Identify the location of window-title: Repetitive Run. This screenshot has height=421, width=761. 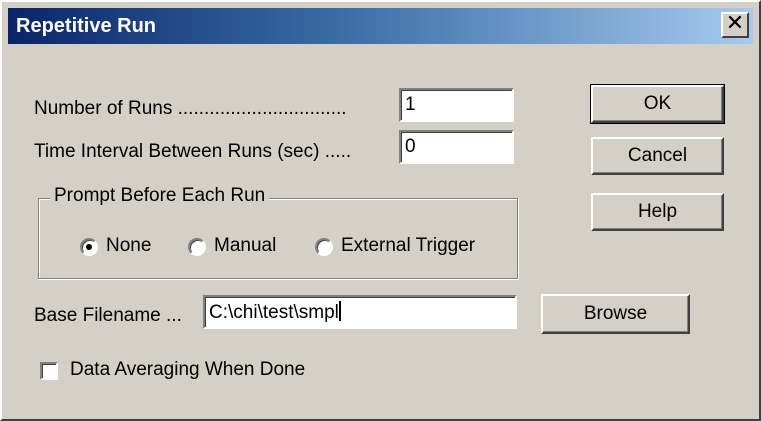
(86, 26).